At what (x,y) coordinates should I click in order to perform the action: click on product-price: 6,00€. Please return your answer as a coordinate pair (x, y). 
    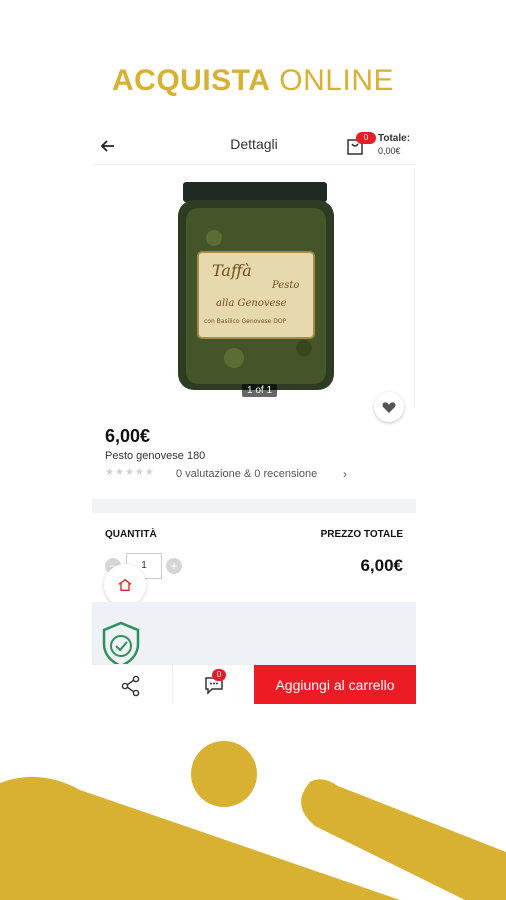
    Looking at the image, I should click on (128, 436).